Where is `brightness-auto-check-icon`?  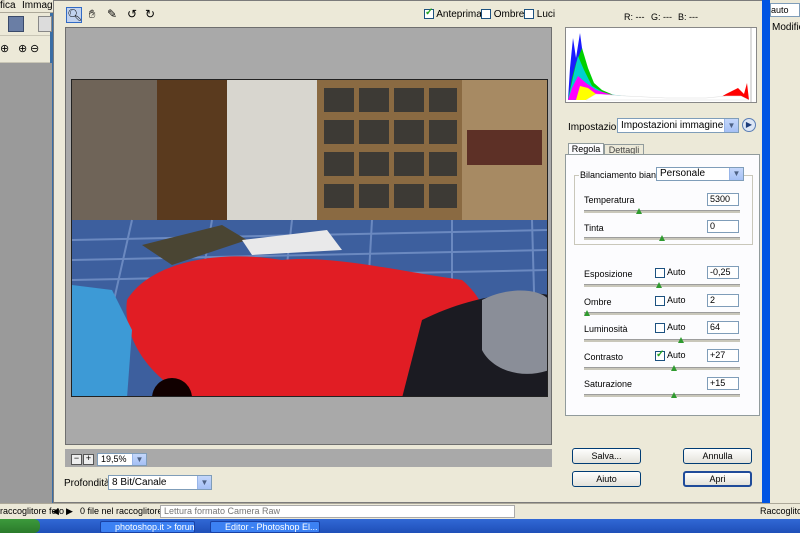
brightness-auto-check-icon is located at coordinates (660, 327).